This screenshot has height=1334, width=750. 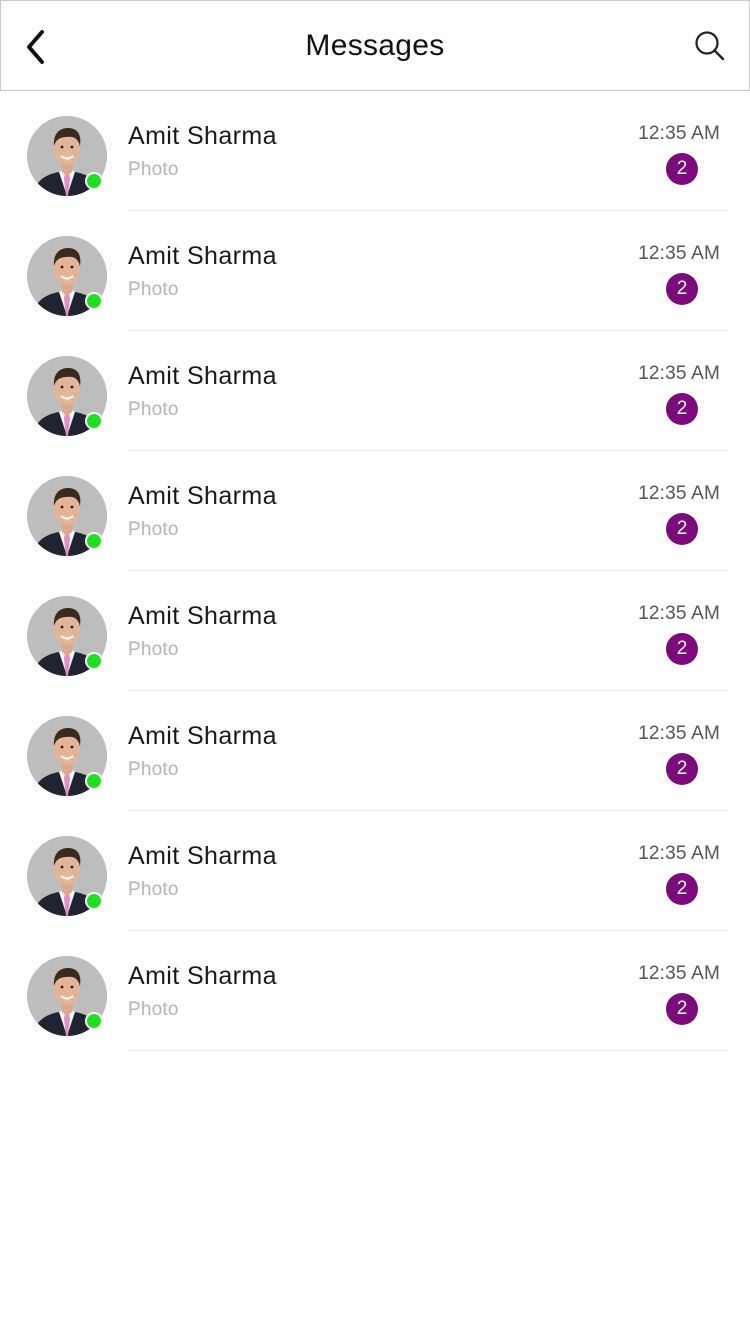 I want to click on page-title: Messages, so click(x=375, y=45).